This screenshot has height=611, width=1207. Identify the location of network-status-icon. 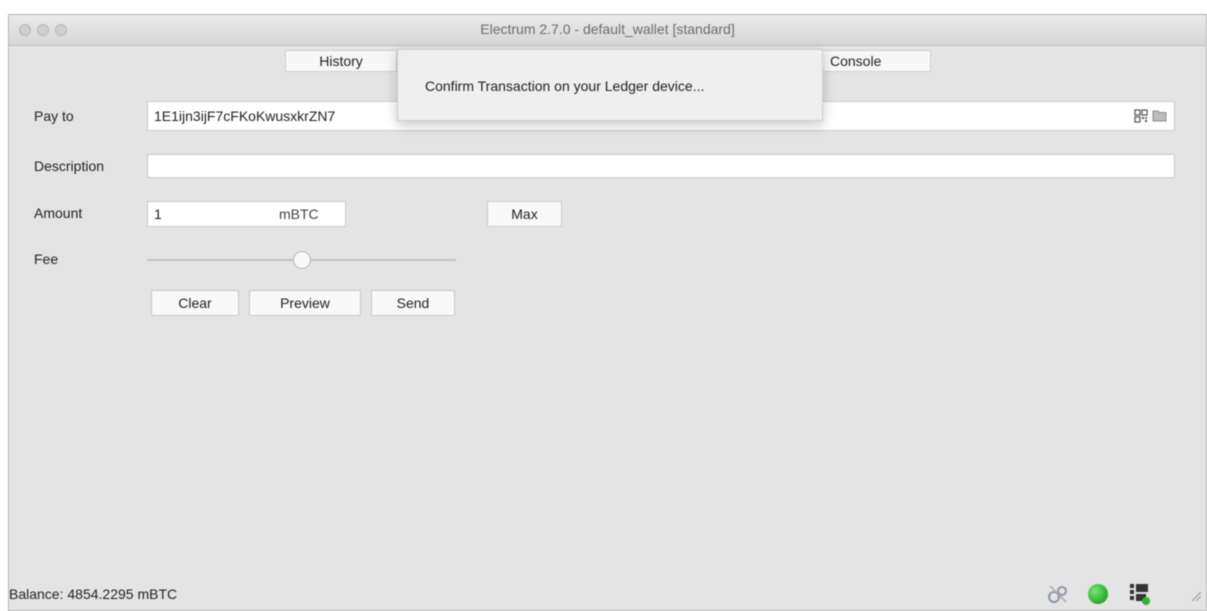
(1098, 594).